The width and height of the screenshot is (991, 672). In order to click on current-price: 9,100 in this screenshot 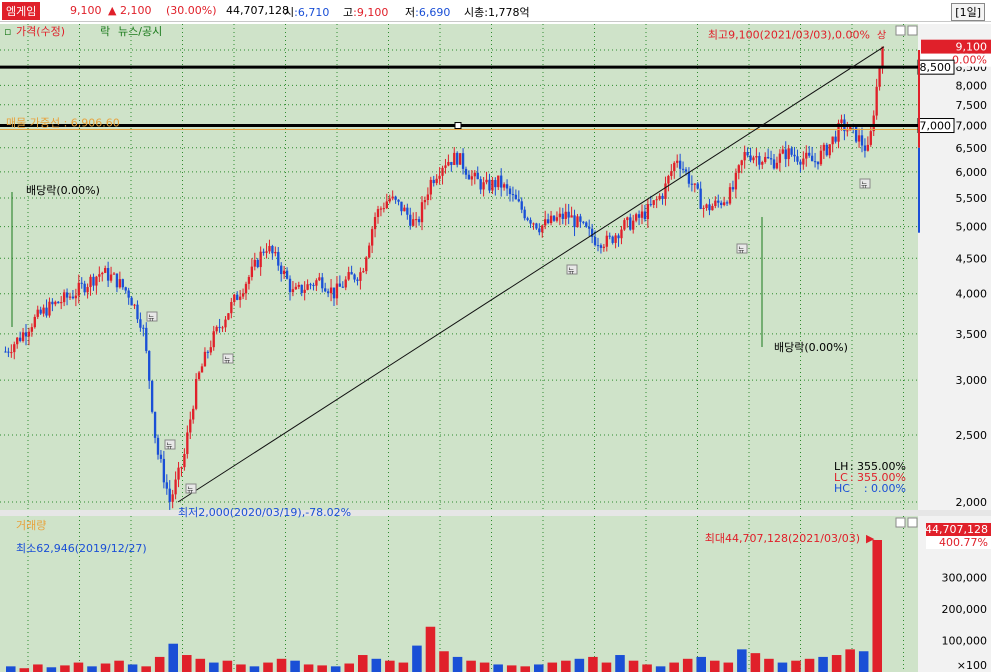, I will do `click(86, 10)`.